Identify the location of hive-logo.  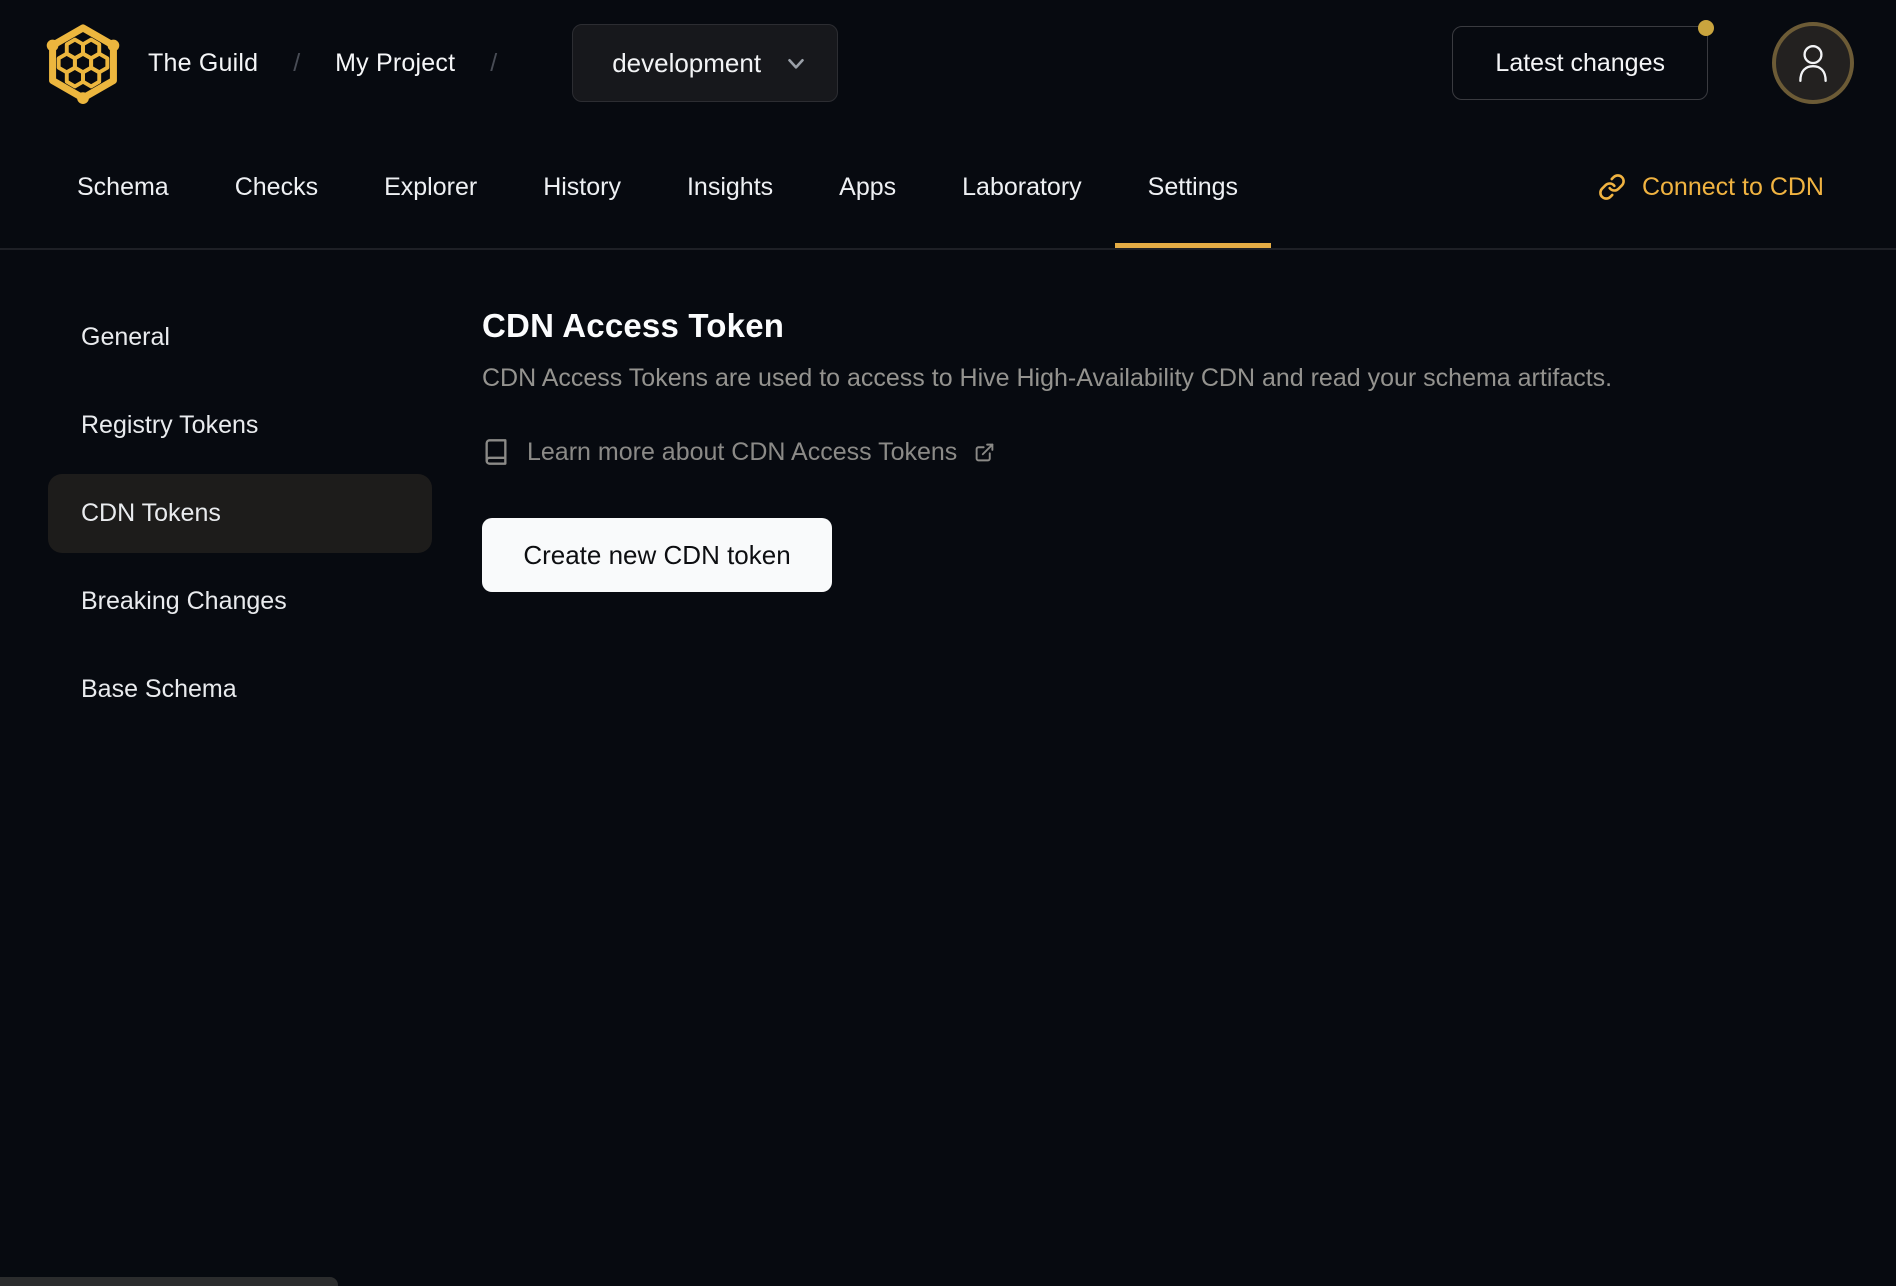
(83, 63).